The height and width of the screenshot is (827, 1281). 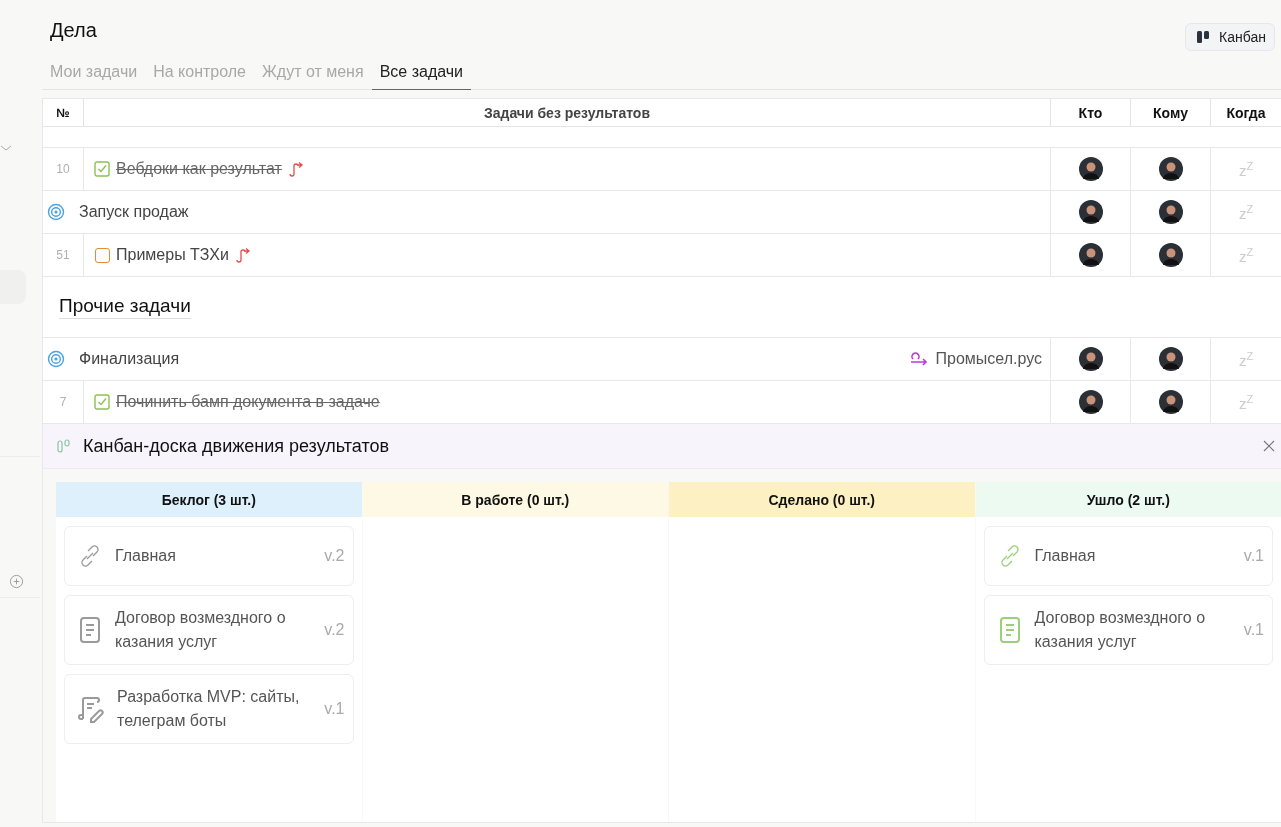 What do you see at coordinates (16, 581) in the screenshot?
I see `add-icon` at bounding box center [16, 581].